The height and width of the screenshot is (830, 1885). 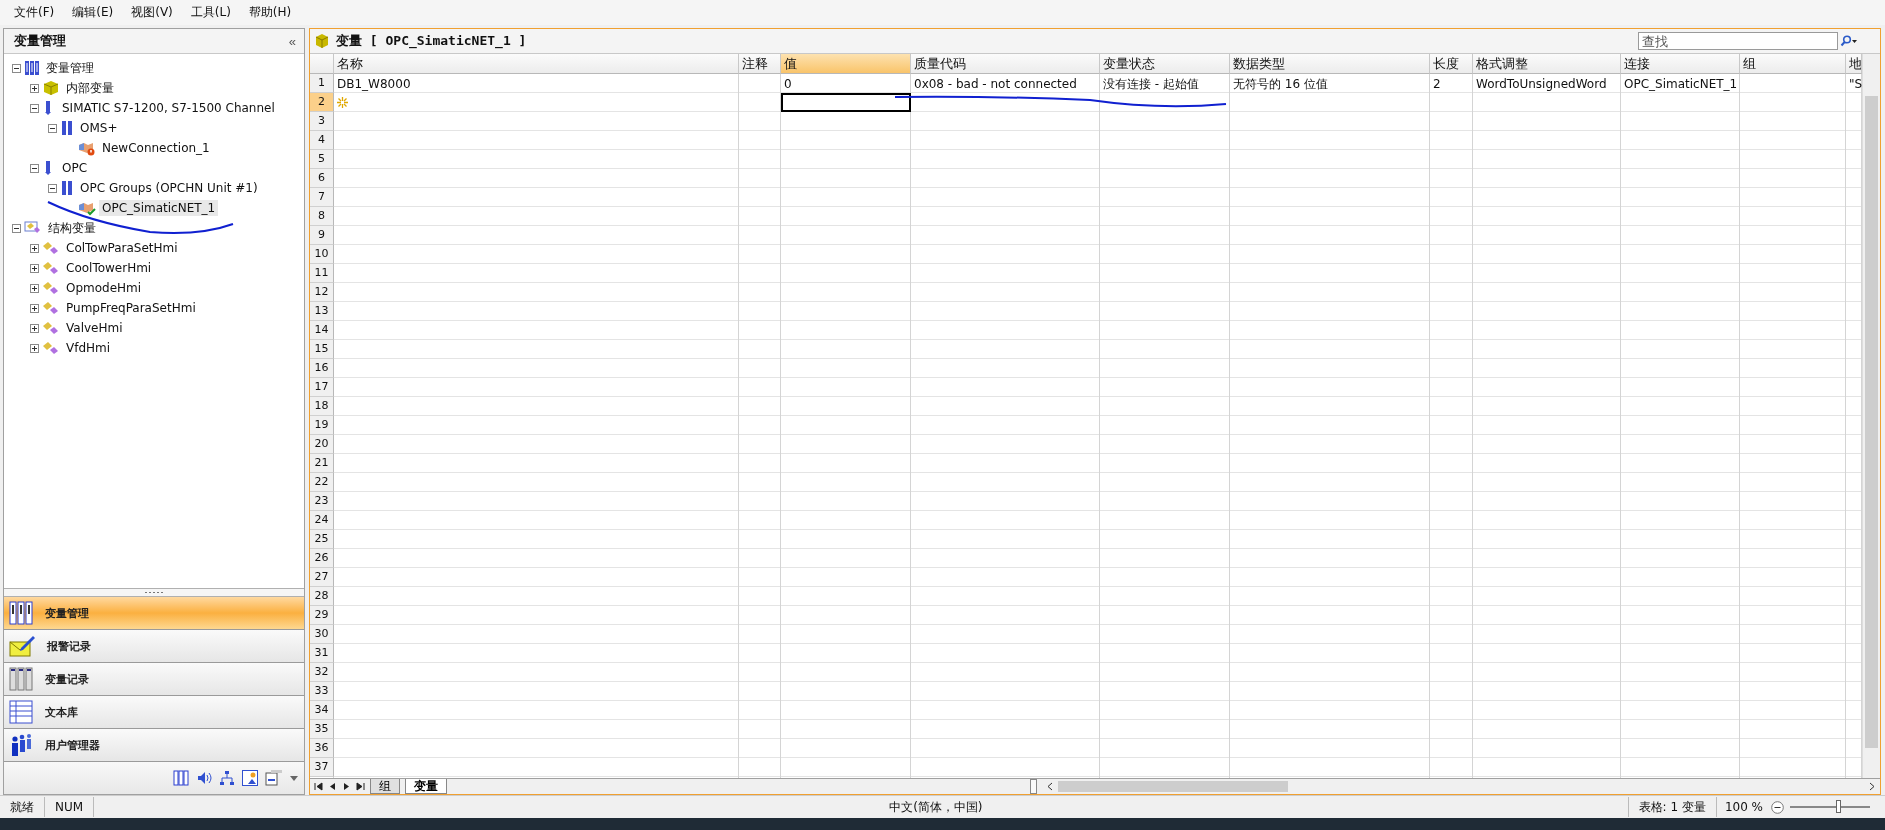 What do you see at coordinates (75, 168) in the screenshot?
I see `tree-item: OPC` at bounding box center [75, 168].